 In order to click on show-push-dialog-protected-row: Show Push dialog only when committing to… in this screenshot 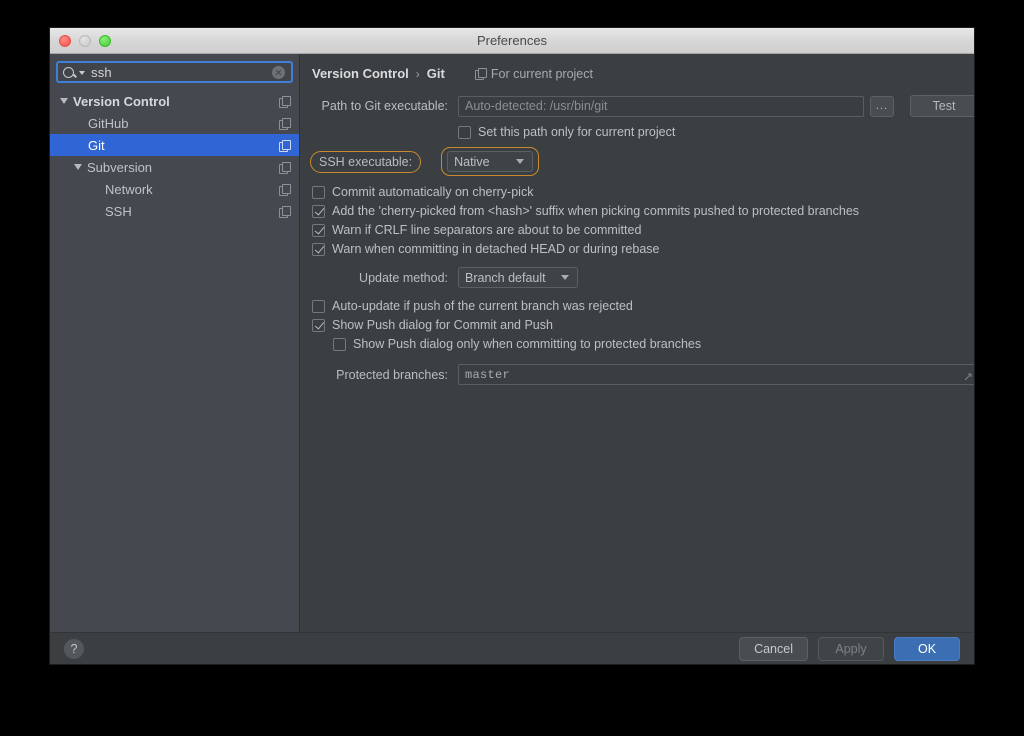, I will do `click(637, 344)`.